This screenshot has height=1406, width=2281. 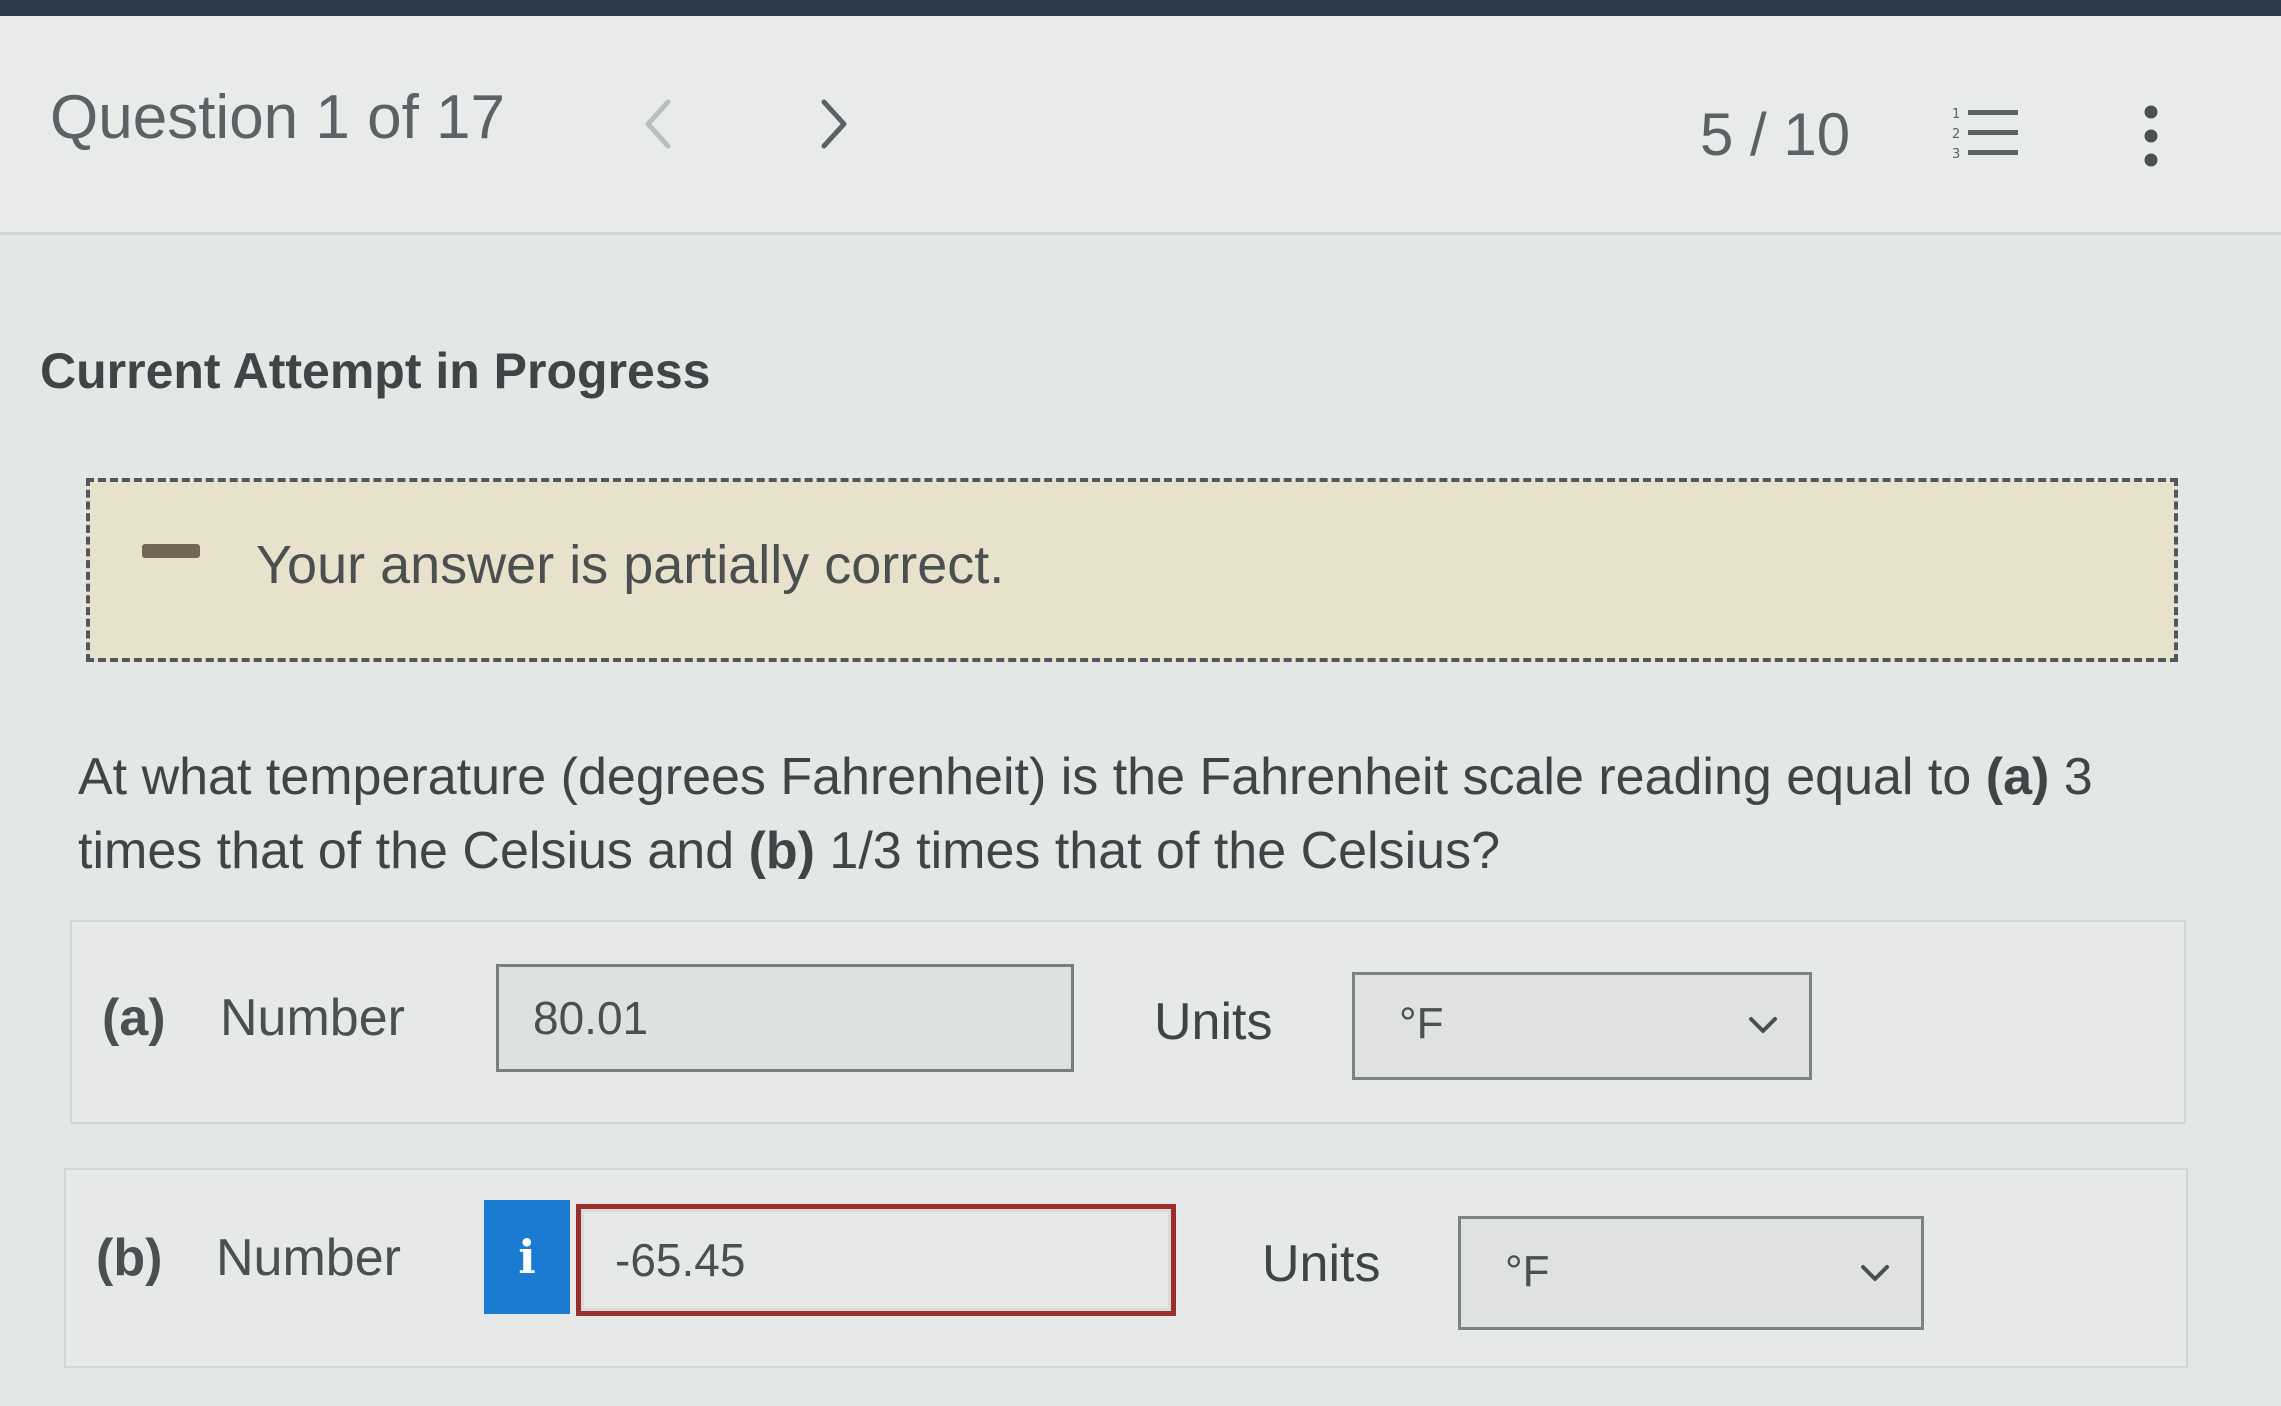 I want to click on units-label-a: Units, so click(x=1213, y=1022).